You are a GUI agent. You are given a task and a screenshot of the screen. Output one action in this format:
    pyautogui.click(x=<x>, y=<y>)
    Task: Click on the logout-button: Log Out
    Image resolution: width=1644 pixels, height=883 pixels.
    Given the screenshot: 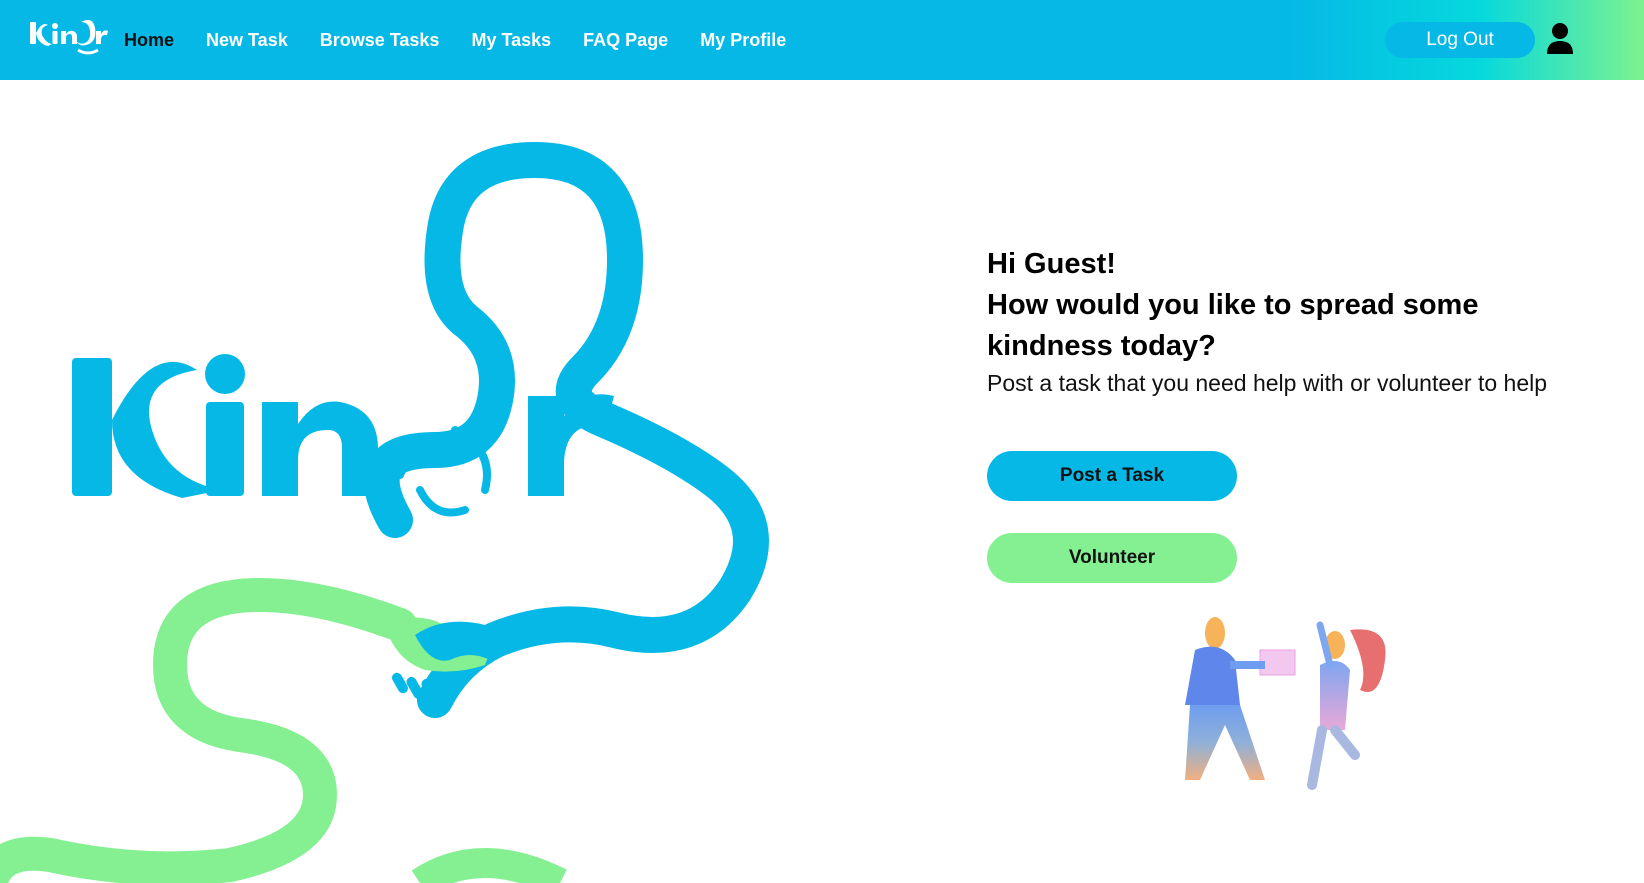 What is the action you would take?
    pyautogui.click(x=1460, y=40)
    